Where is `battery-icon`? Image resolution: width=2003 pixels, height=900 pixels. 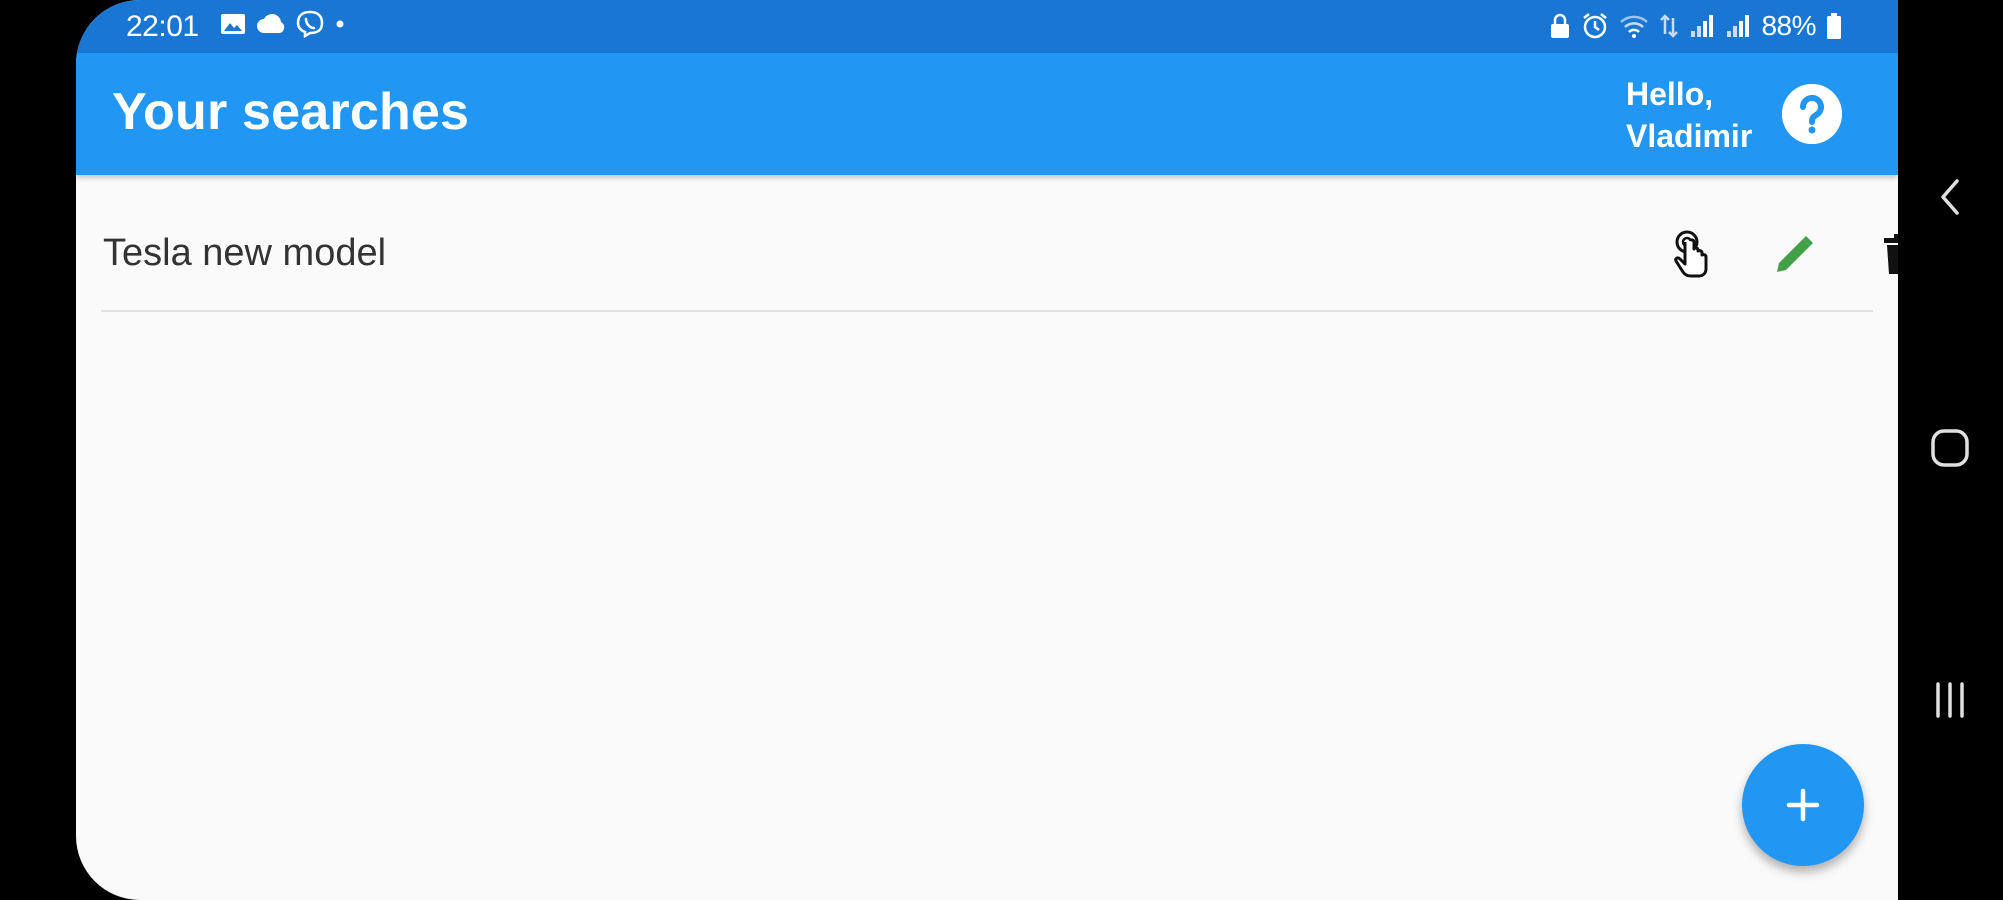
battery-icon is located at coordinates (1834, 26).